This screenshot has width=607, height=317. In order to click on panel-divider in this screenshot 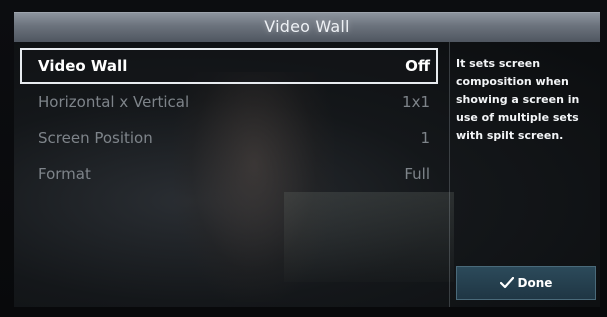, I will do `click(449, 174)`.